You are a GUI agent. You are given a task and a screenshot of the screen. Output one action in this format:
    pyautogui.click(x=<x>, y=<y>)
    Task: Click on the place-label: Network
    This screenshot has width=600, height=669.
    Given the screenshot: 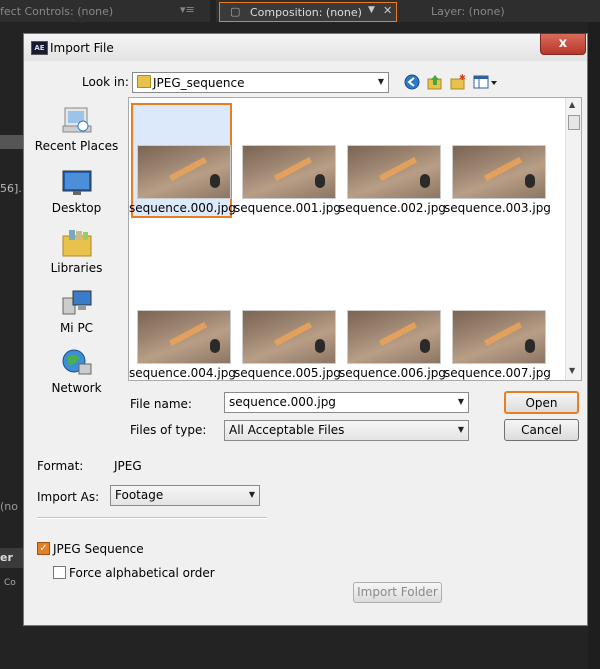 What is the action you would take?
    pyautogui.click(x=76, y=388)
    